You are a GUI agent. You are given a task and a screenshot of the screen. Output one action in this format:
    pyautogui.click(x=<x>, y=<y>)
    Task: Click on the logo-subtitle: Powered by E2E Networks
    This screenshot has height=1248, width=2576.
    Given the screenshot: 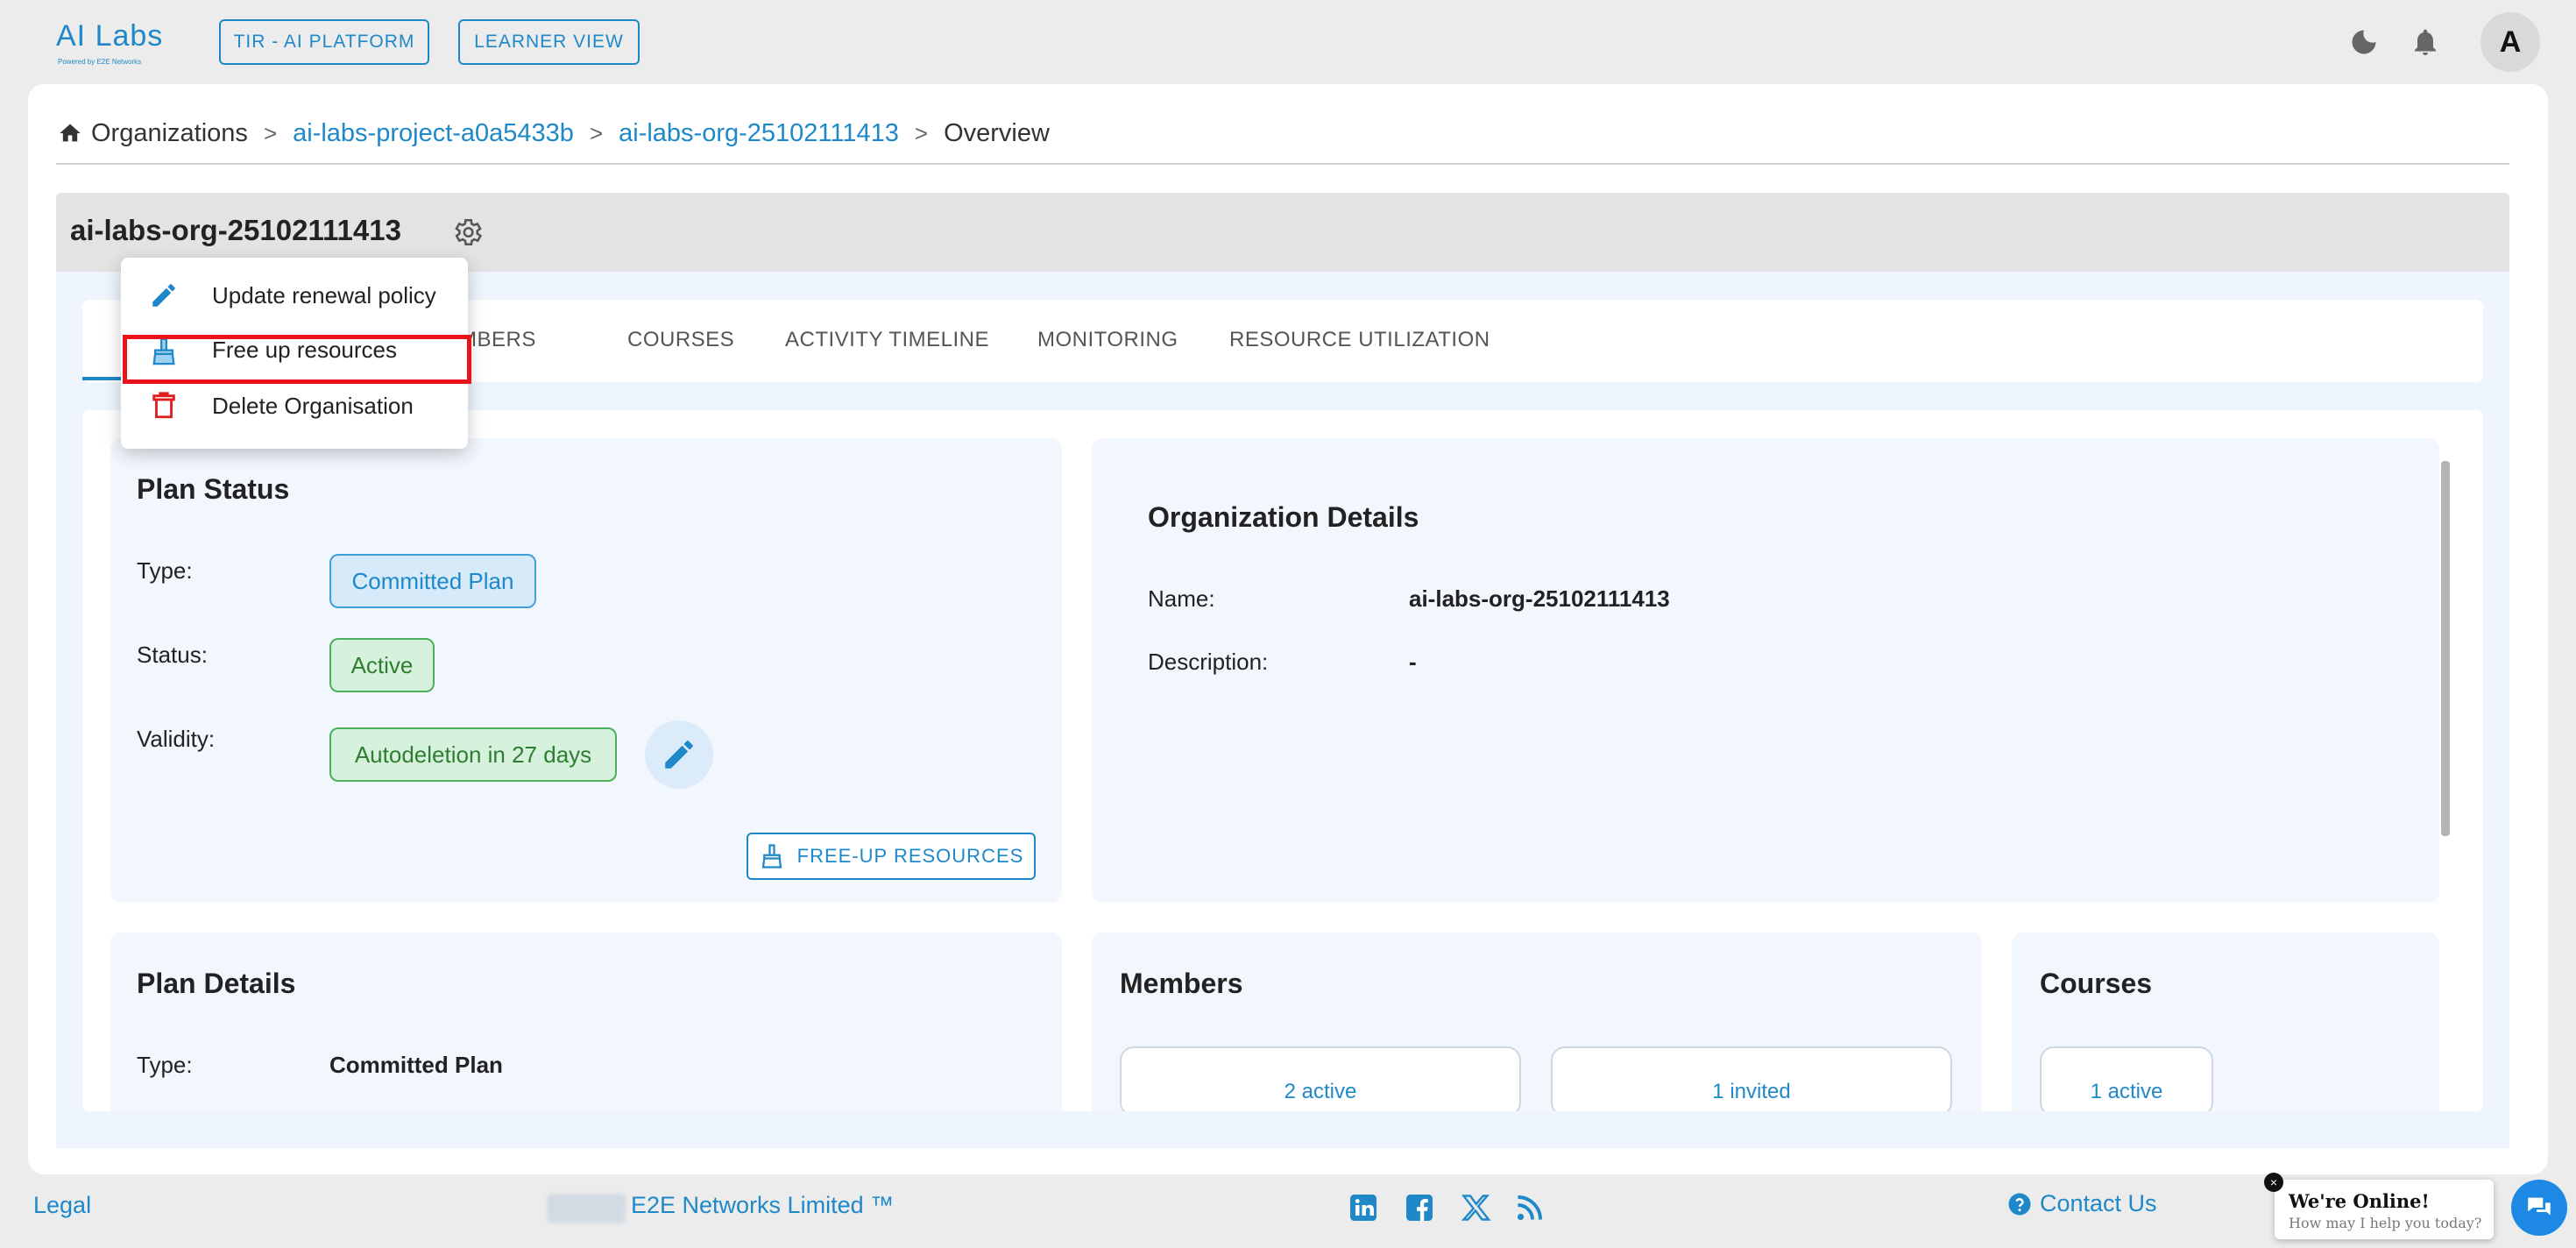 What is the action you would take?
    pyautogui.click(x=100, y=62)
    